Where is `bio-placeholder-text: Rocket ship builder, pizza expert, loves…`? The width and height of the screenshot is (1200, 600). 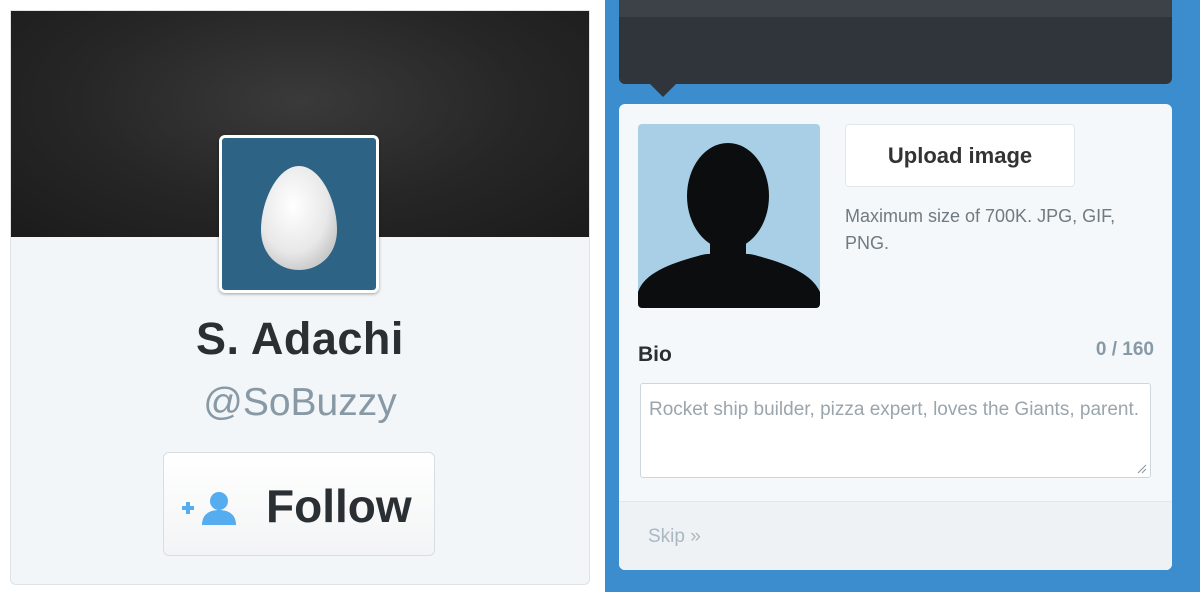
bio-placeholder-text: Rocket ship builder, pizza expert, loves… is located at coordinates (894, 409).